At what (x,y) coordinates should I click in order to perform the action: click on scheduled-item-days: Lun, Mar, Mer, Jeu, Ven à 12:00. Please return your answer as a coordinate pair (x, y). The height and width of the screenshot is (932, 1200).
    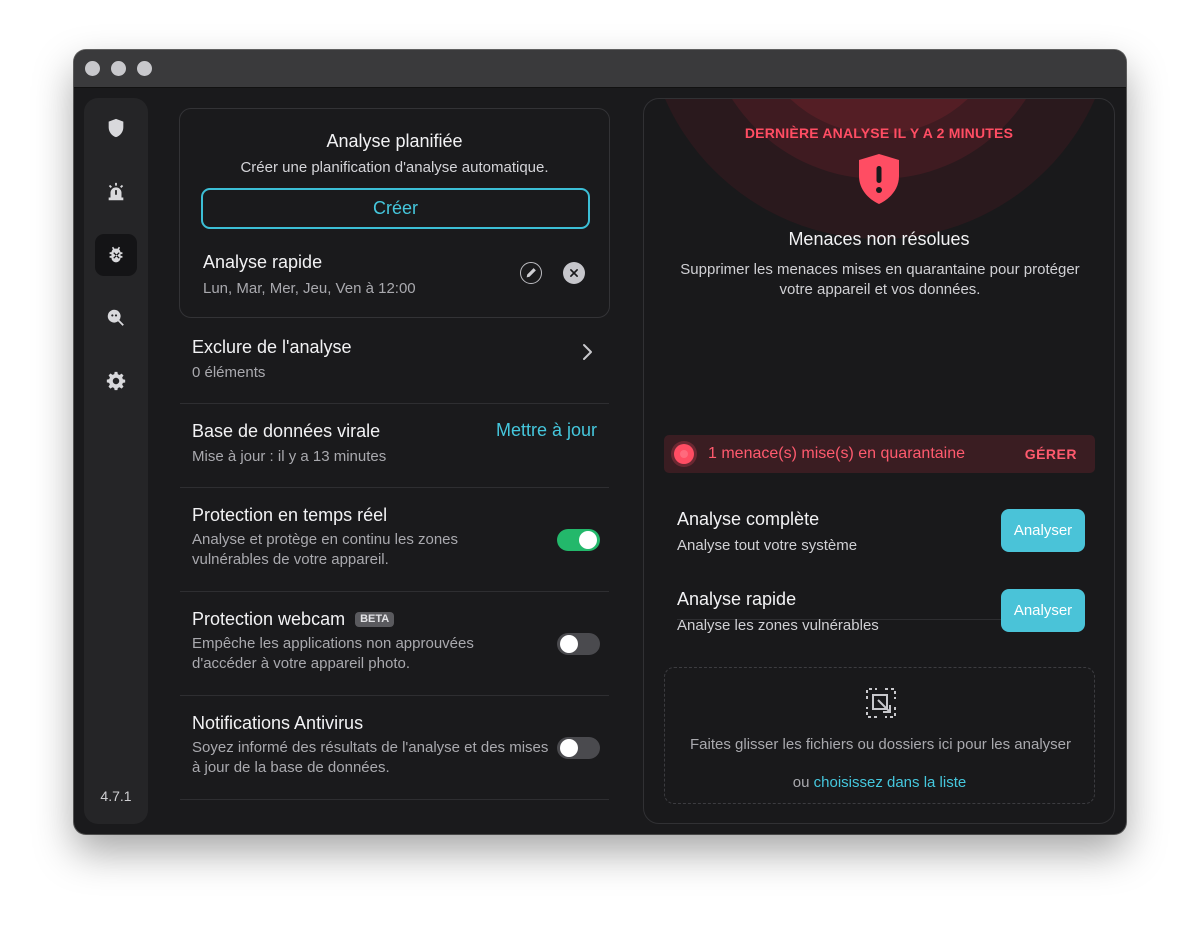
    Looking at the image, I should click on (309, 288).